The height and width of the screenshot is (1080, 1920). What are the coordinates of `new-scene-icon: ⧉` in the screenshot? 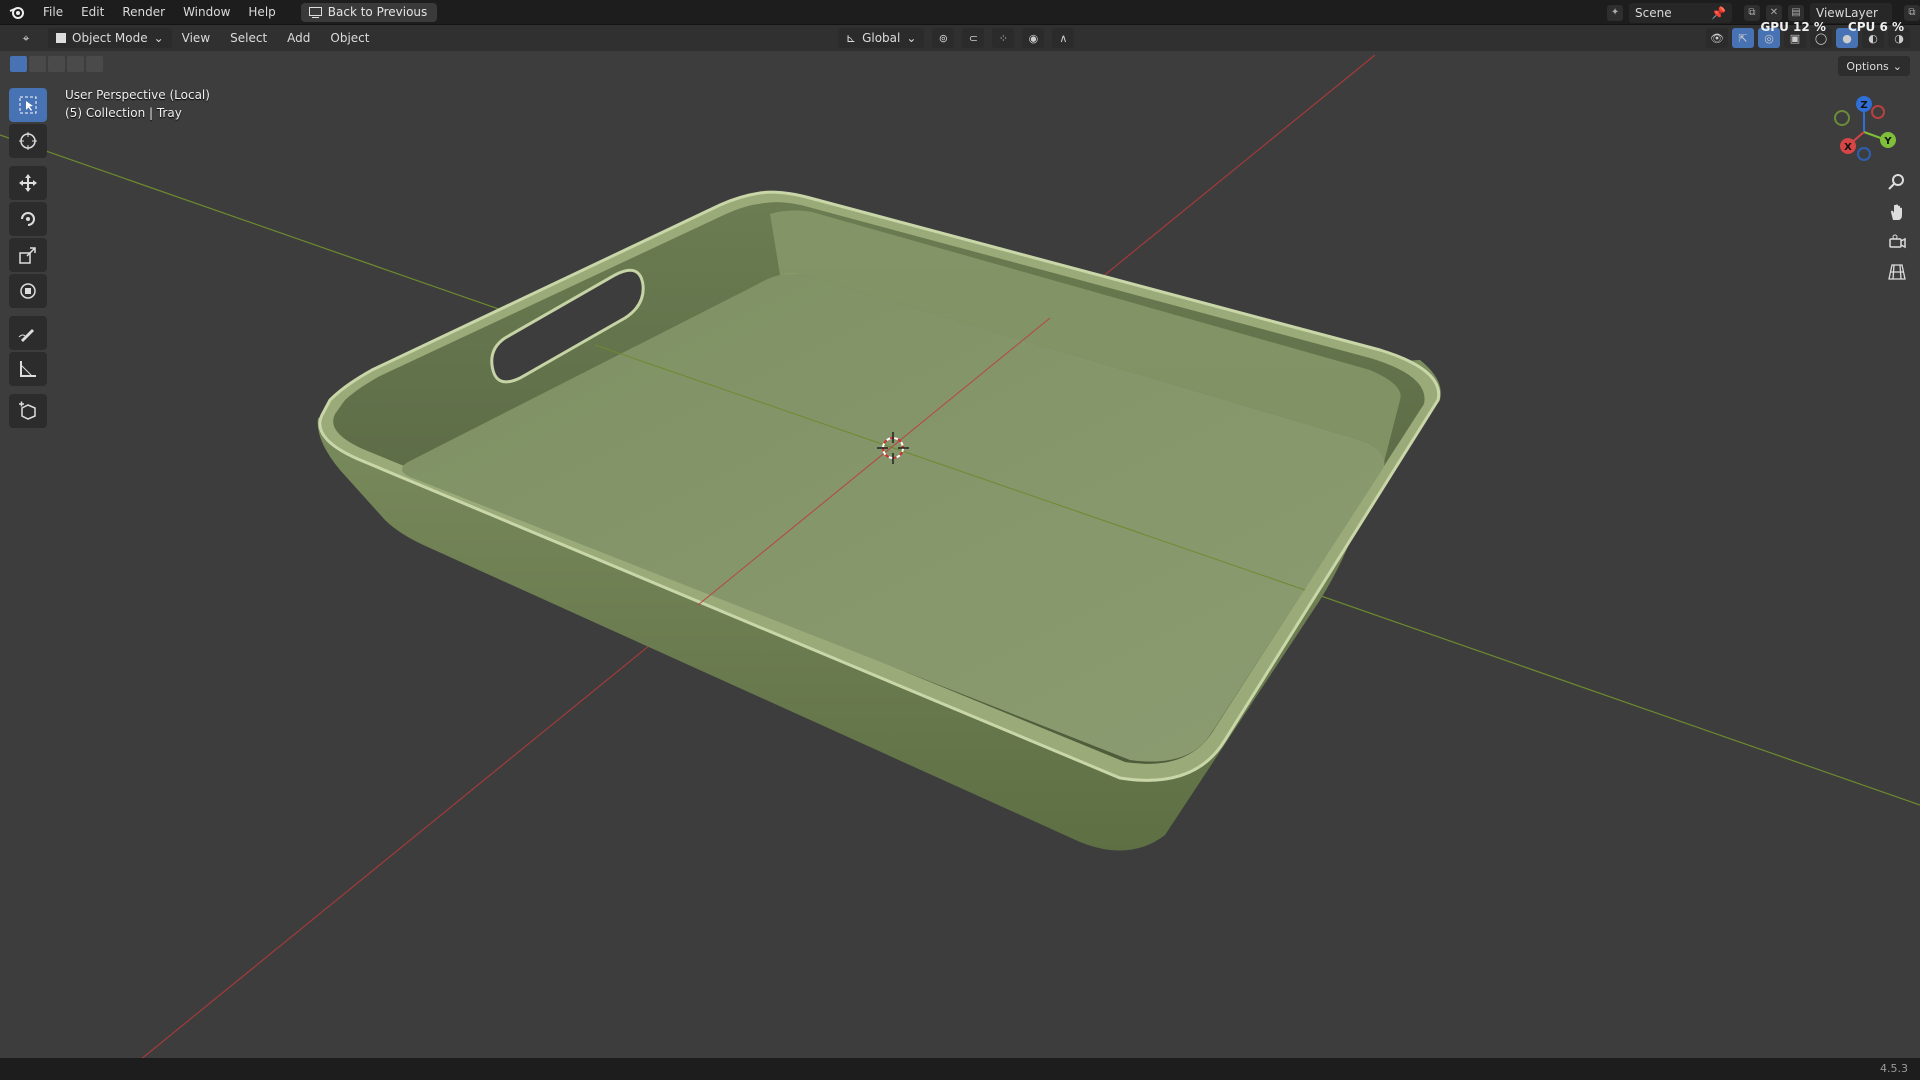 It's located at (1752, 12).